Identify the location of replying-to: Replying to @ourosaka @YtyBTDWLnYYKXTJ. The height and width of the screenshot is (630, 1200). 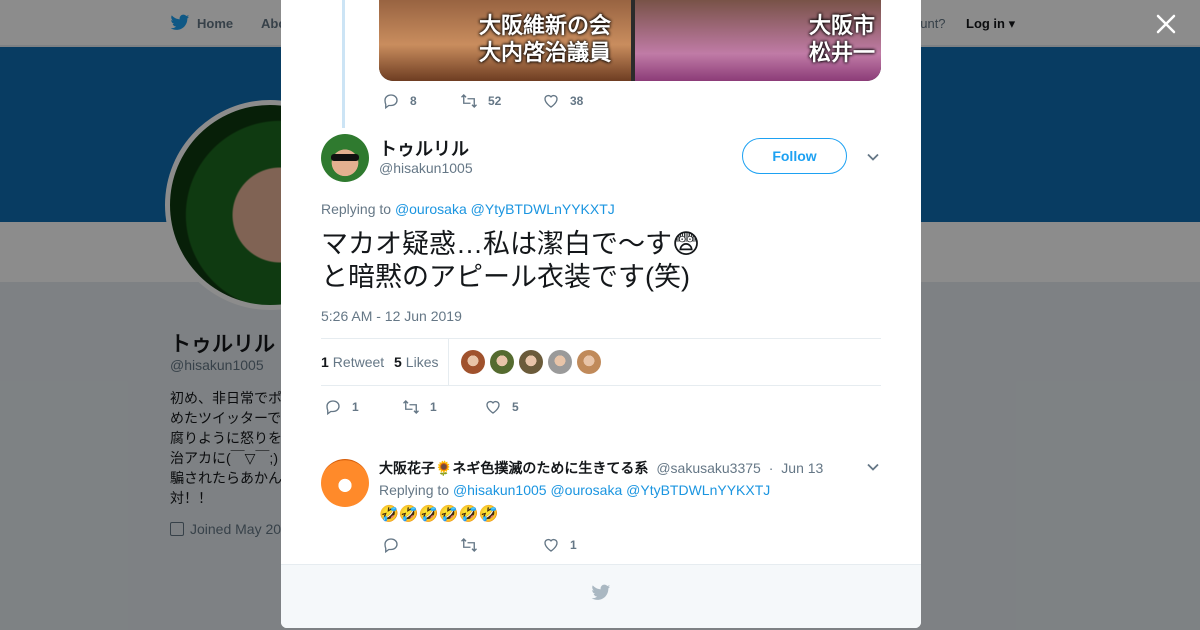
(468, 209).